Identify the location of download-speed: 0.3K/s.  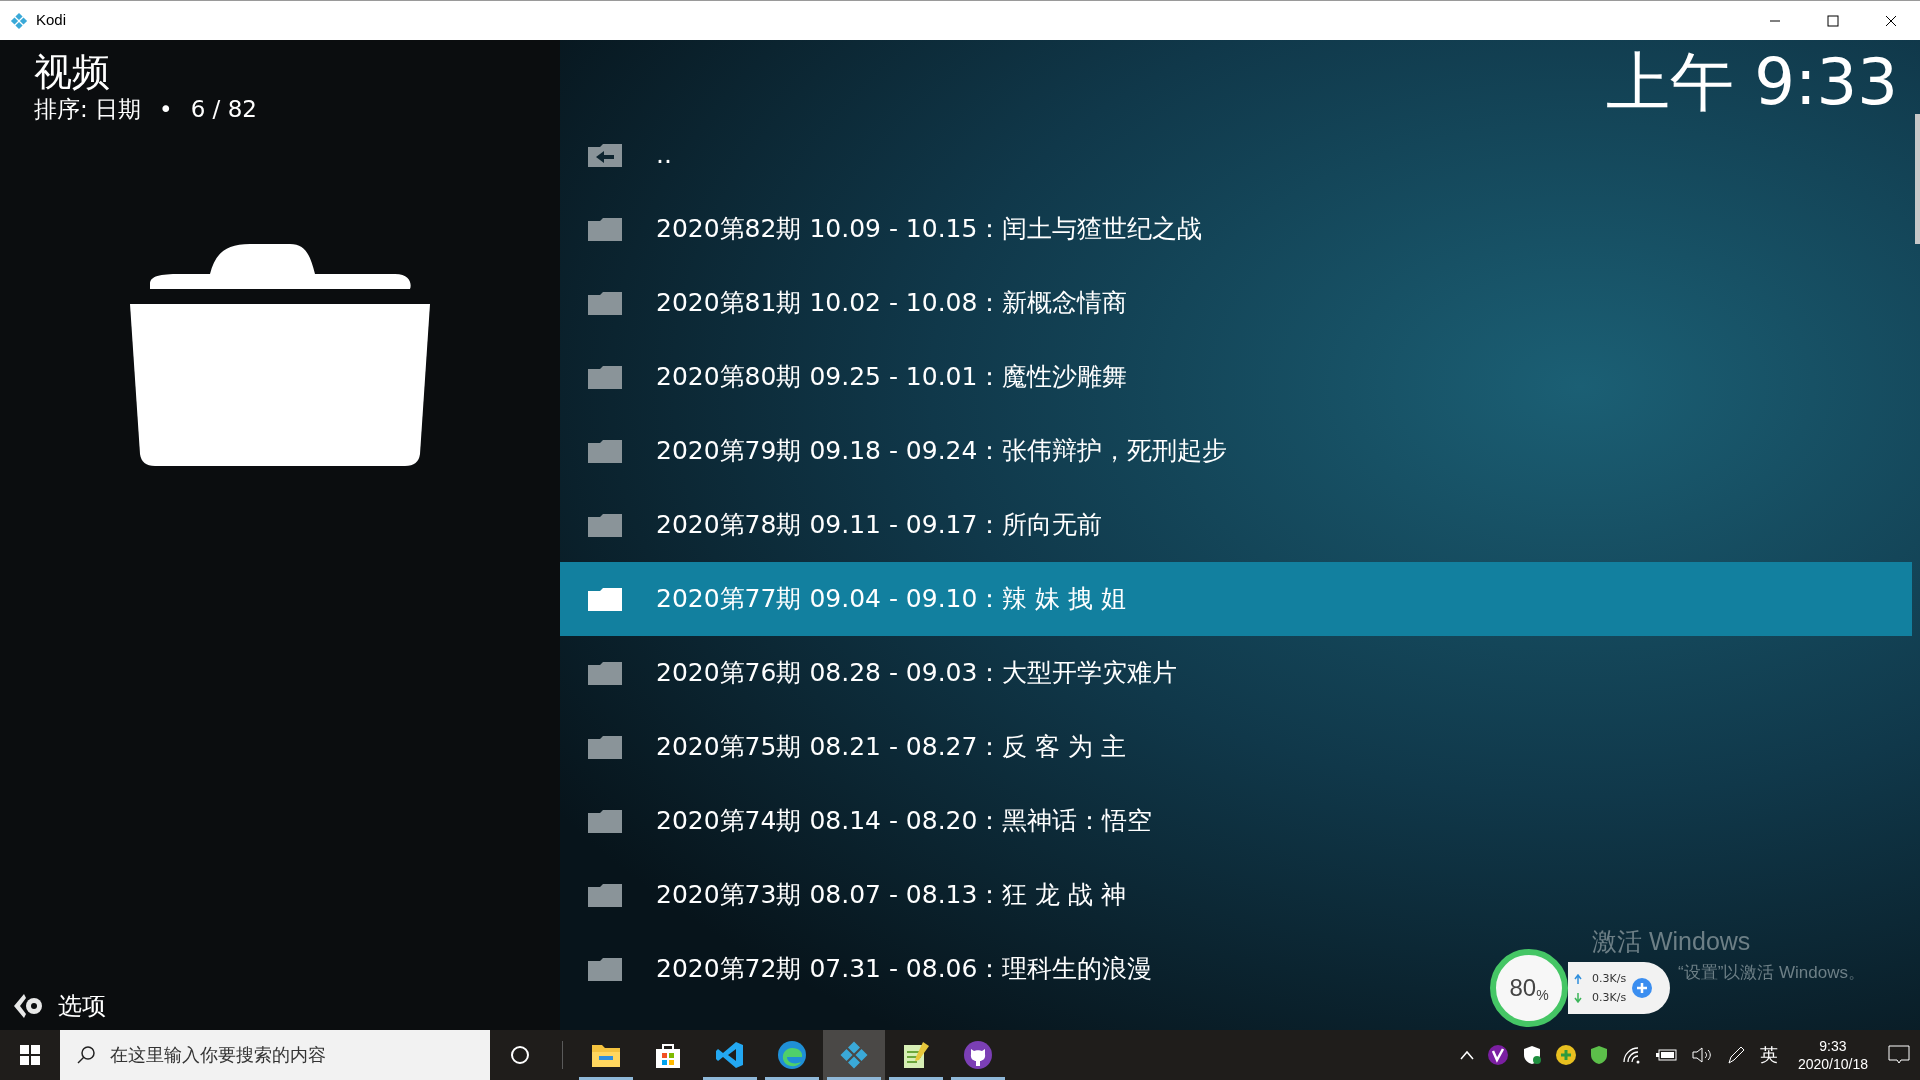
(1609, 998).